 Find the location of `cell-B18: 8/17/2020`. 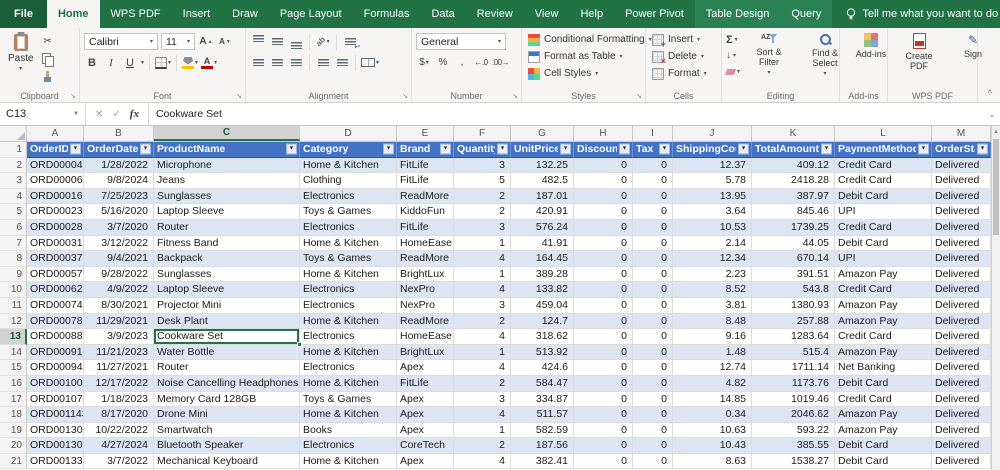

cell-B18: 8/17/2020 is located at coordinates (119, 415).